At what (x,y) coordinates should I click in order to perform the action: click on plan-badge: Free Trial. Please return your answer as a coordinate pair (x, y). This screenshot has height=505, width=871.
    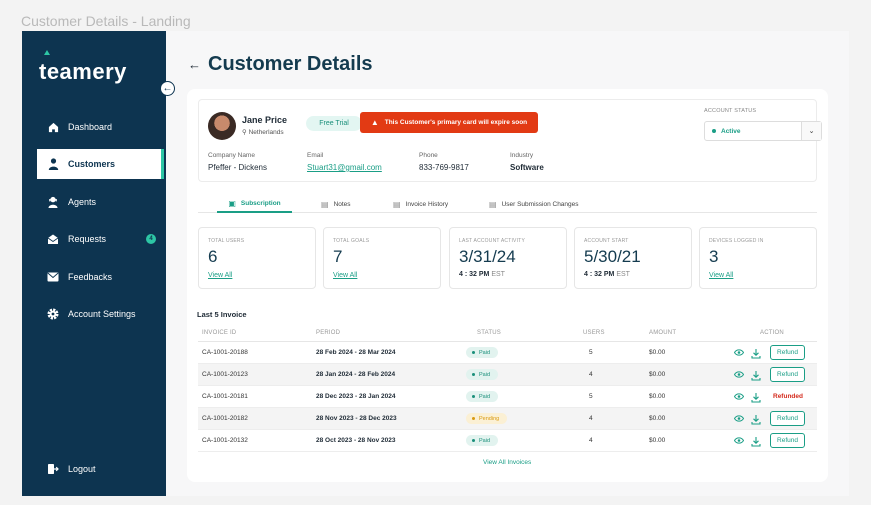
    Looking at the image, I should click on (334, 123).